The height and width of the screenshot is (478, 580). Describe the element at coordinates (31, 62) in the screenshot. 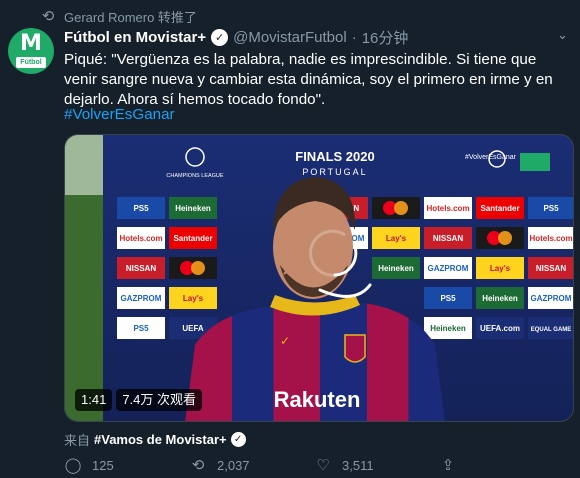

I see `avatar-logo-tag: Fútbol` at that location.